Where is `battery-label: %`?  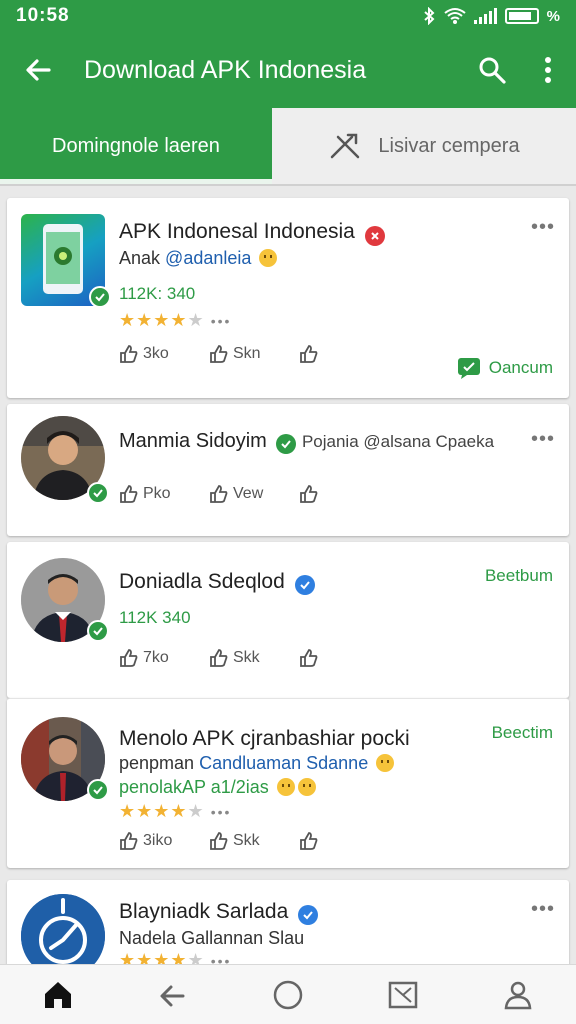 battery-label: % is located at coordinates (553, 16).